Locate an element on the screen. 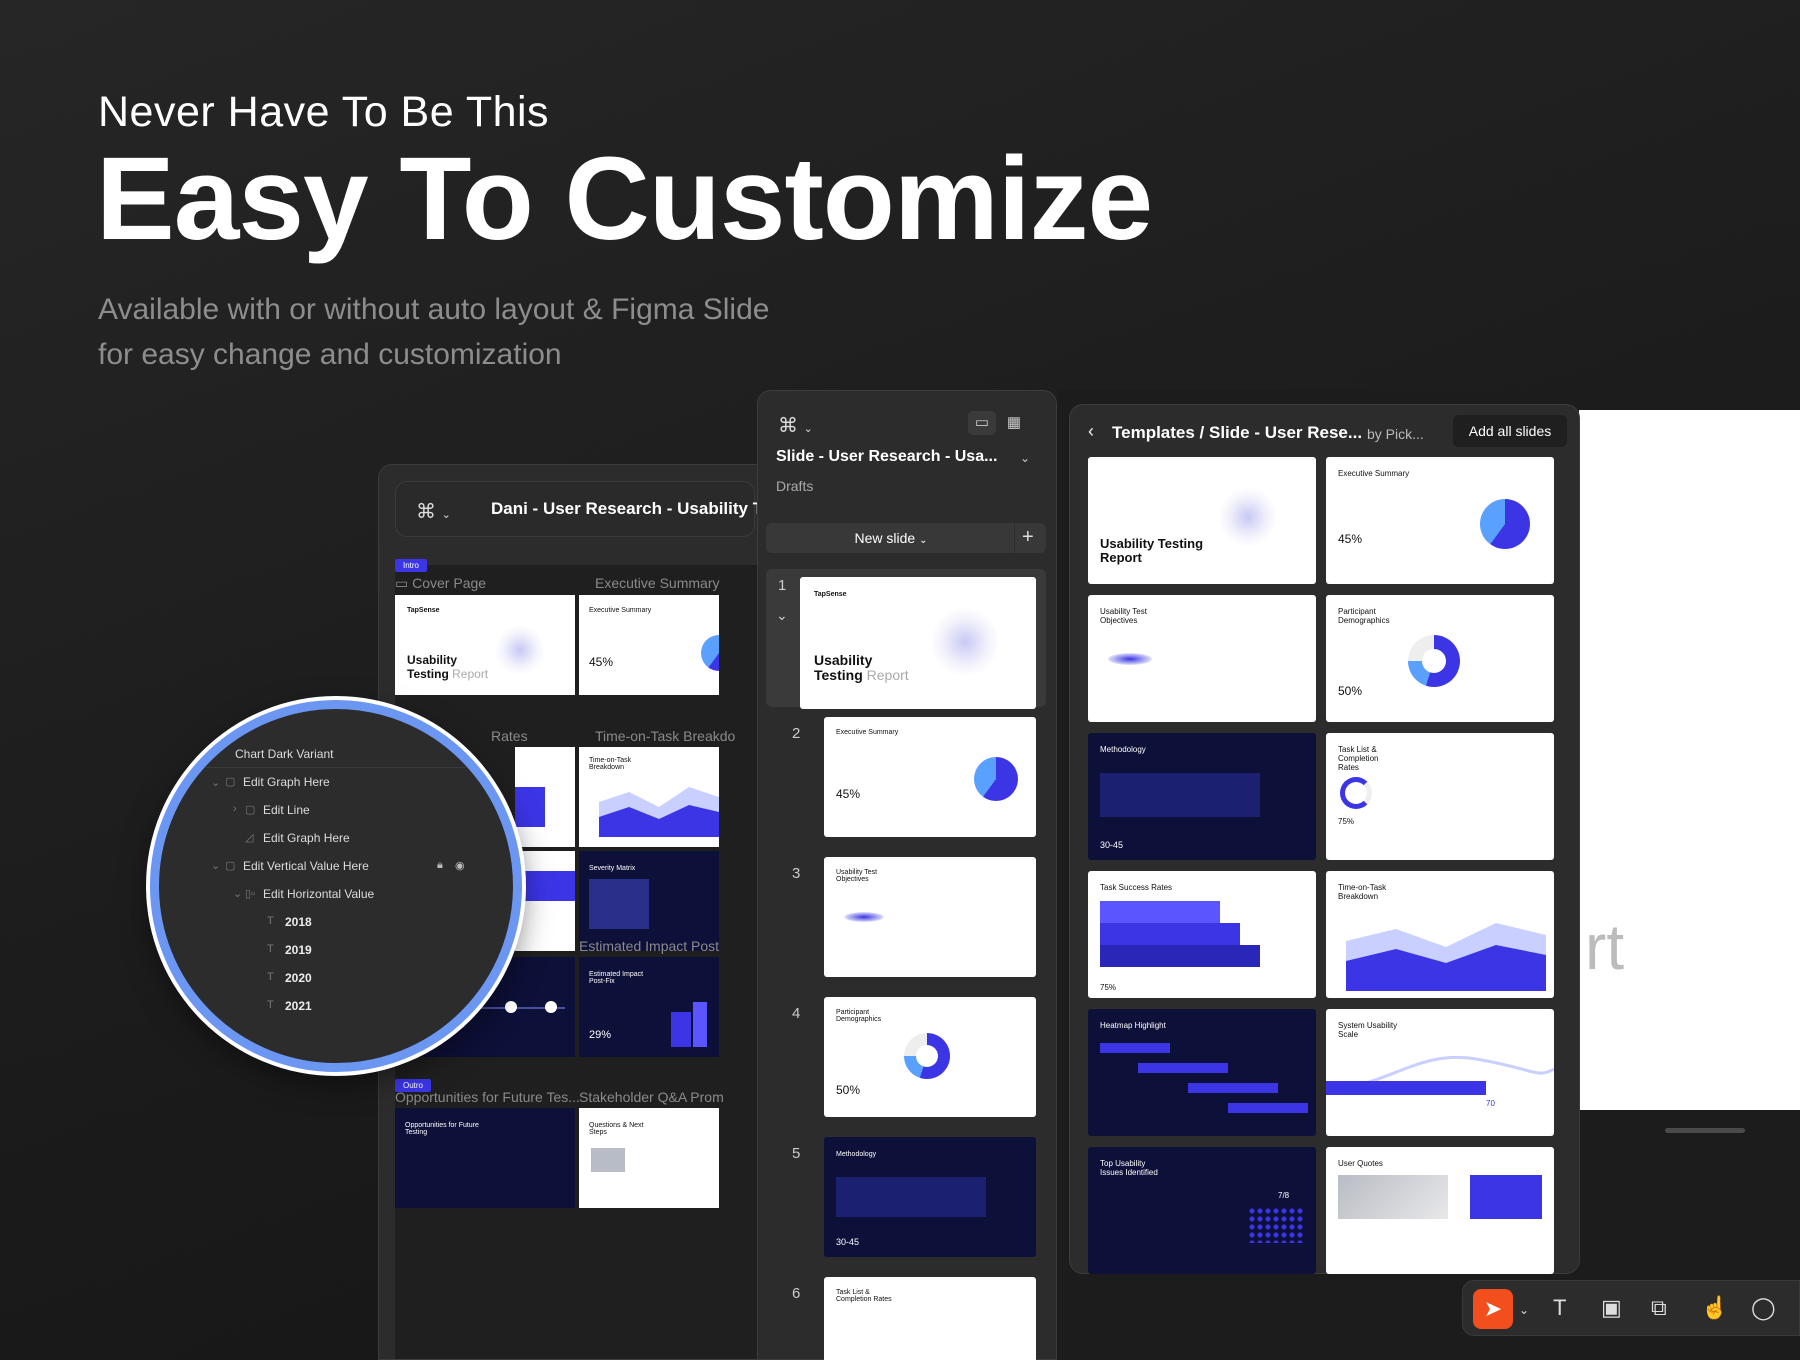 The image size is (1800, 1360). frame-heading: Severity Matrix is located at coordinates (612, 868).